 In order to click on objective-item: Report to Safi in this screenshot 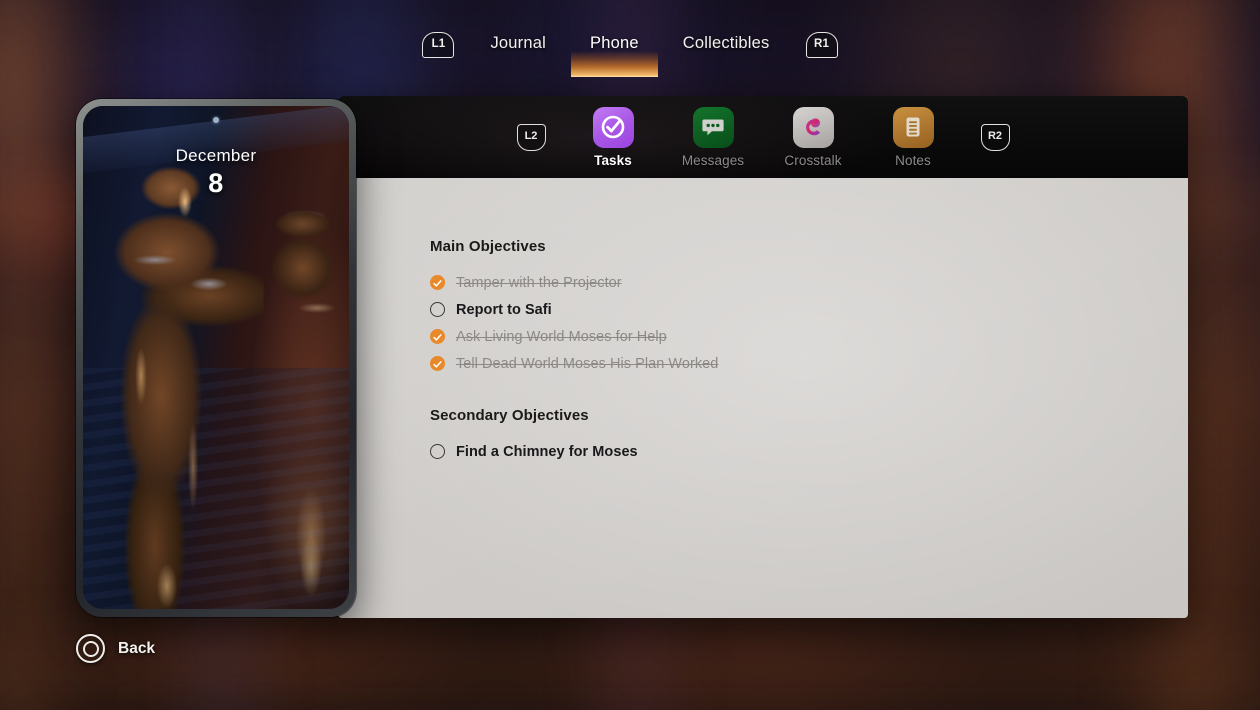, I will do `click(809, 309)`.